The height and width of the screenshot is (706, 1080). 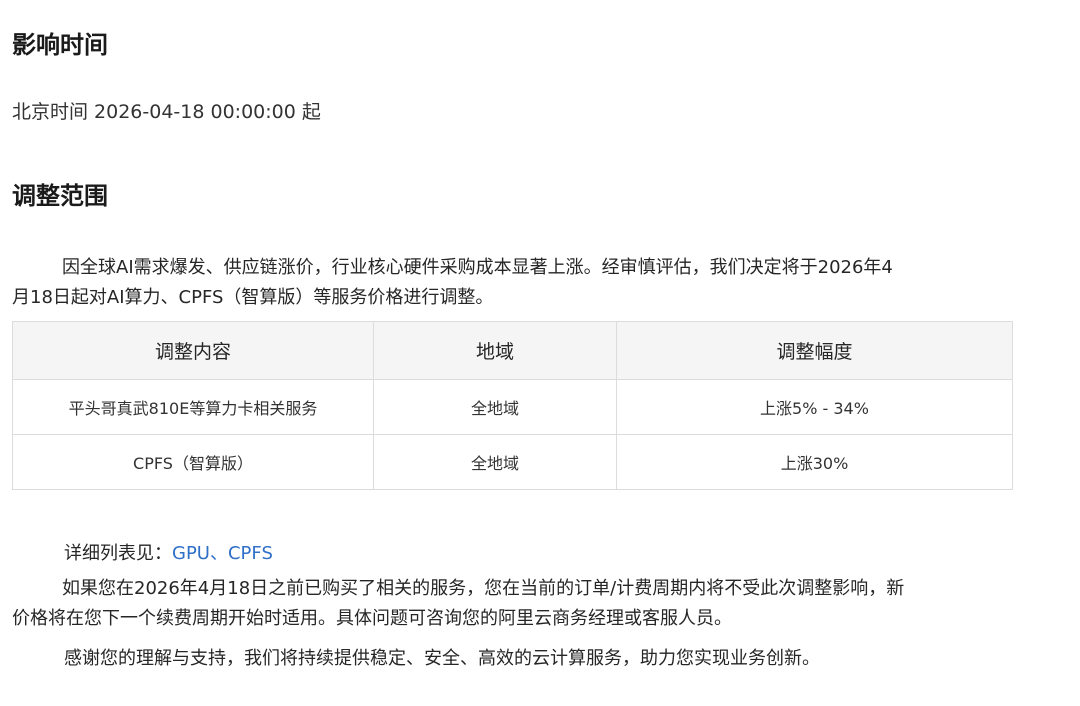 I want to click on note-line-2: 价格将在您下一个续费周期开始时适用。具体问题可咨询您的阿里云商务经理或客服人员。, so click(x=372, y=618).